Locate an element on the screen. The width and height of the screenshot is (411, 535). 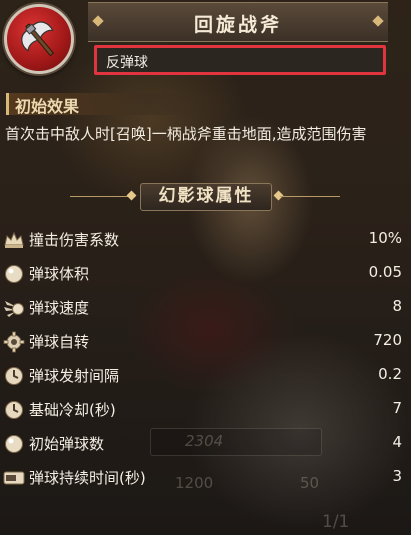
initial-effect-heading: 初始效果 is located at coordinates (122, 104).